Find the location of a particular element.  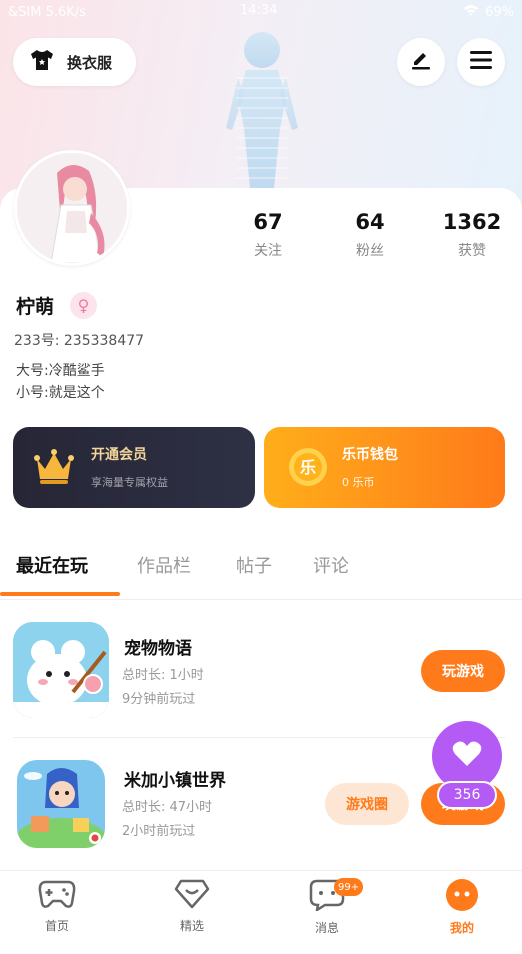

game-total-time: 总时长: 1小时 is located at coordinates (163, 675).